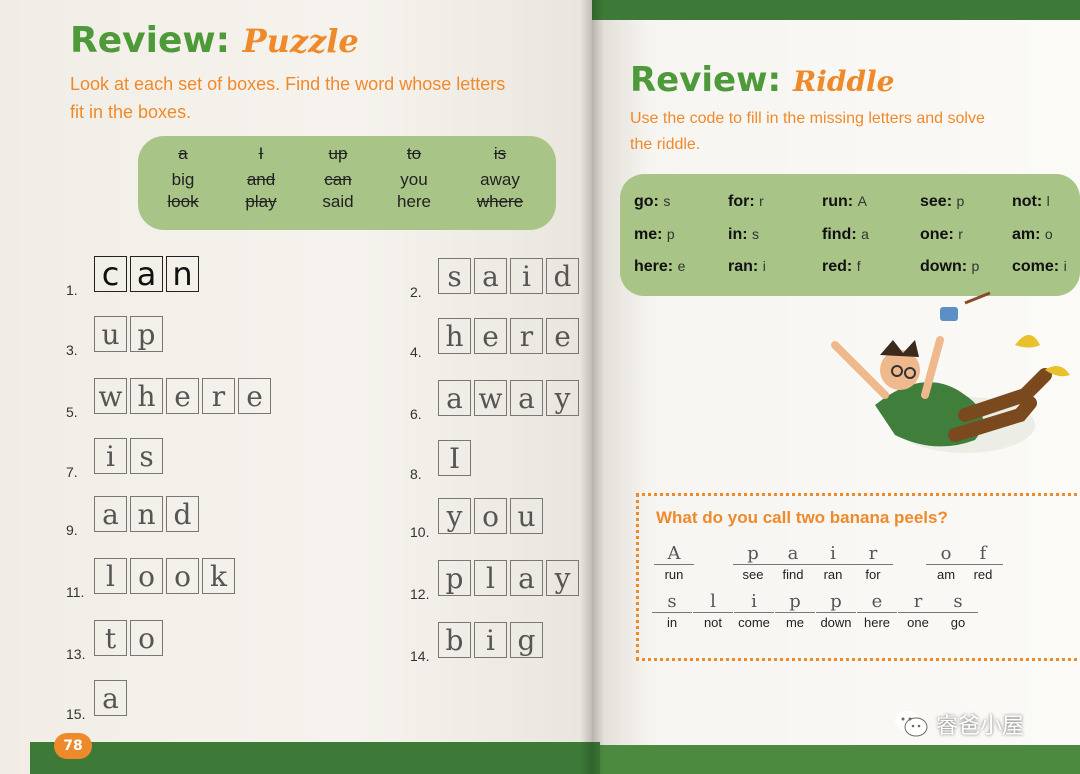 The height and width of the screenshot is (774, 1080). I want to click on answer-slot: p see, so click(753, 563).